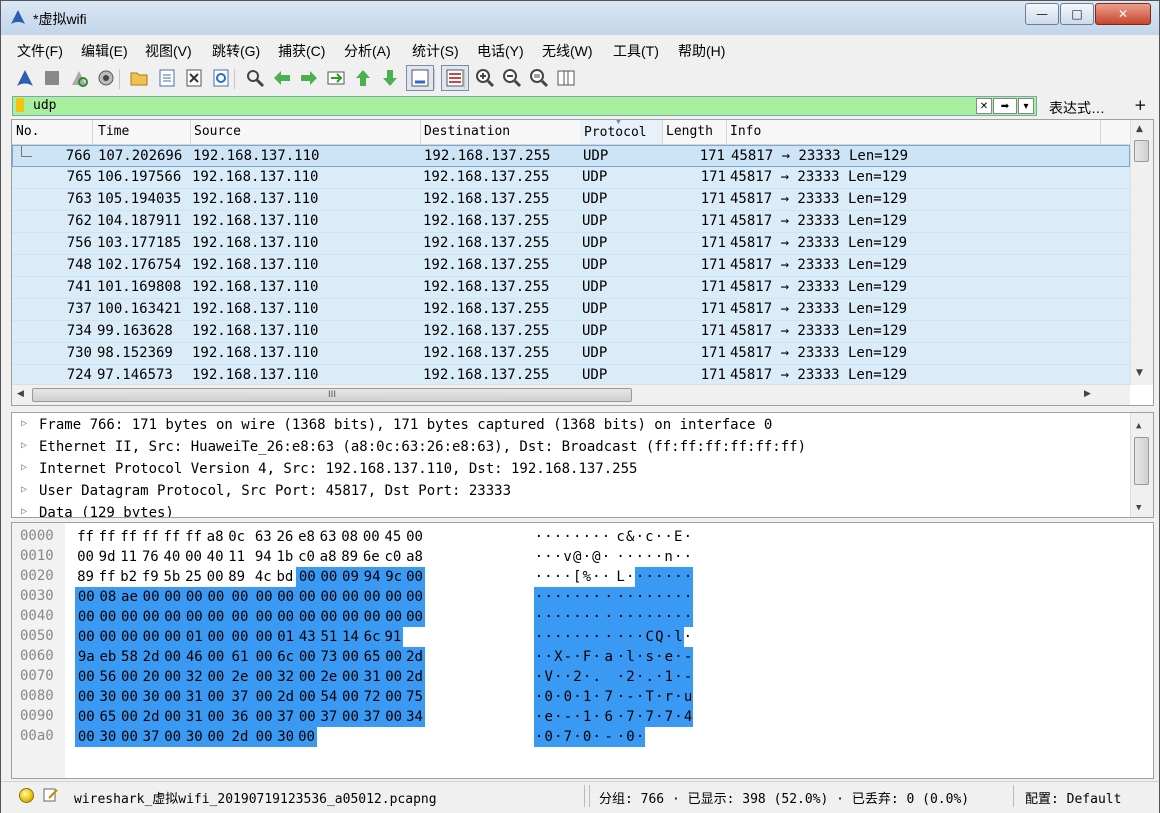 The height and width of the screenshot is (813, 1160). I want to click on zoom-out-icon, so click(512, 78).